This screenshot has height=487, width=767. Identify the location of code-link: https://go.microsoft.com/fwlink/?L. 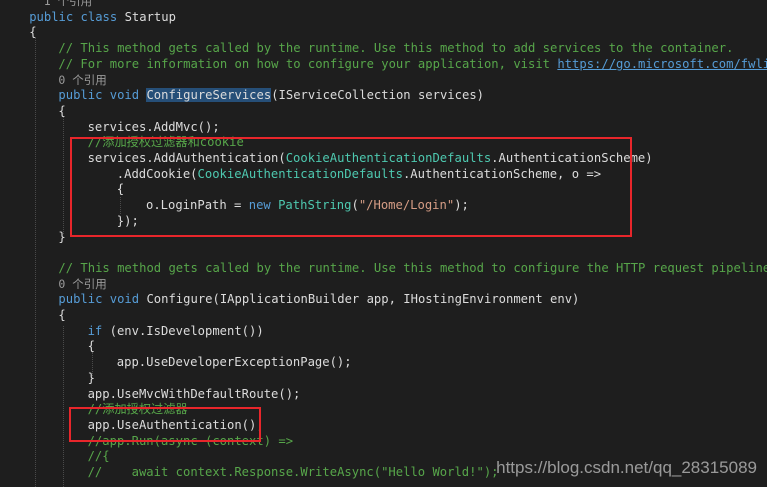
(662, 64).